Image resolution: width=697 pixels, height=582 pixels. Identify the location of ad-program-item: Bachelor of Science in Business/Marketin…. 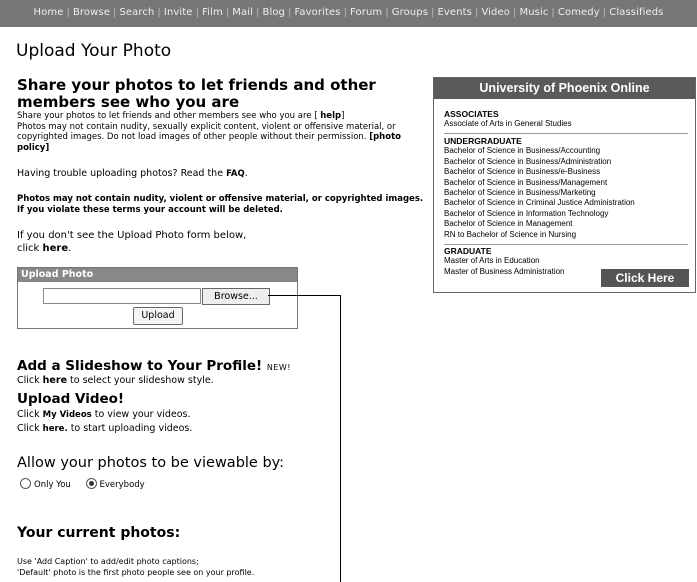
(539, 193).